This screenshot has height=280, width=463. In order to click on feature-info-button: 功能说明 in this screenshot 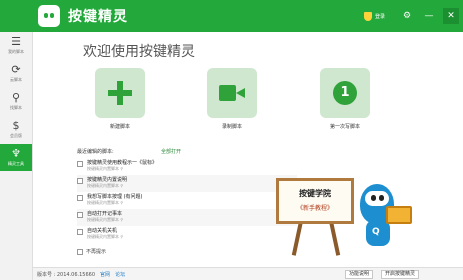, I will do `click(359, 274)`.